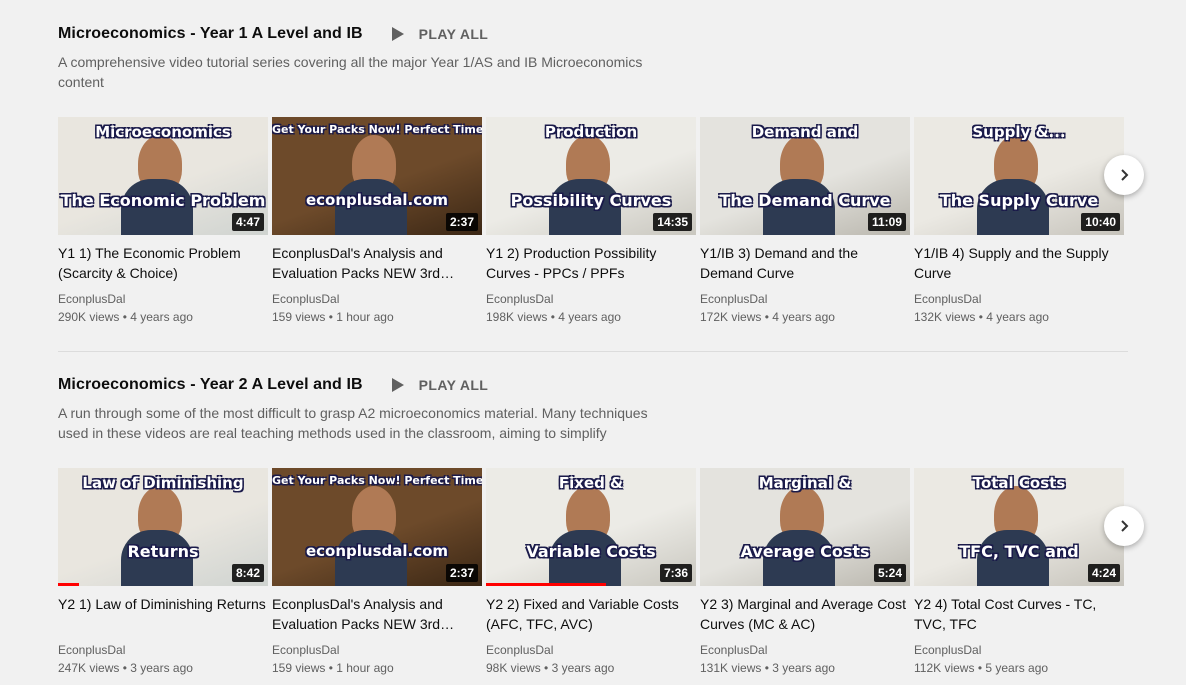 The height and width of the screenshot is (685, 1186). I want to click on thumbnail-caption-bottom: The Supply Curve, so click(1019, 200).